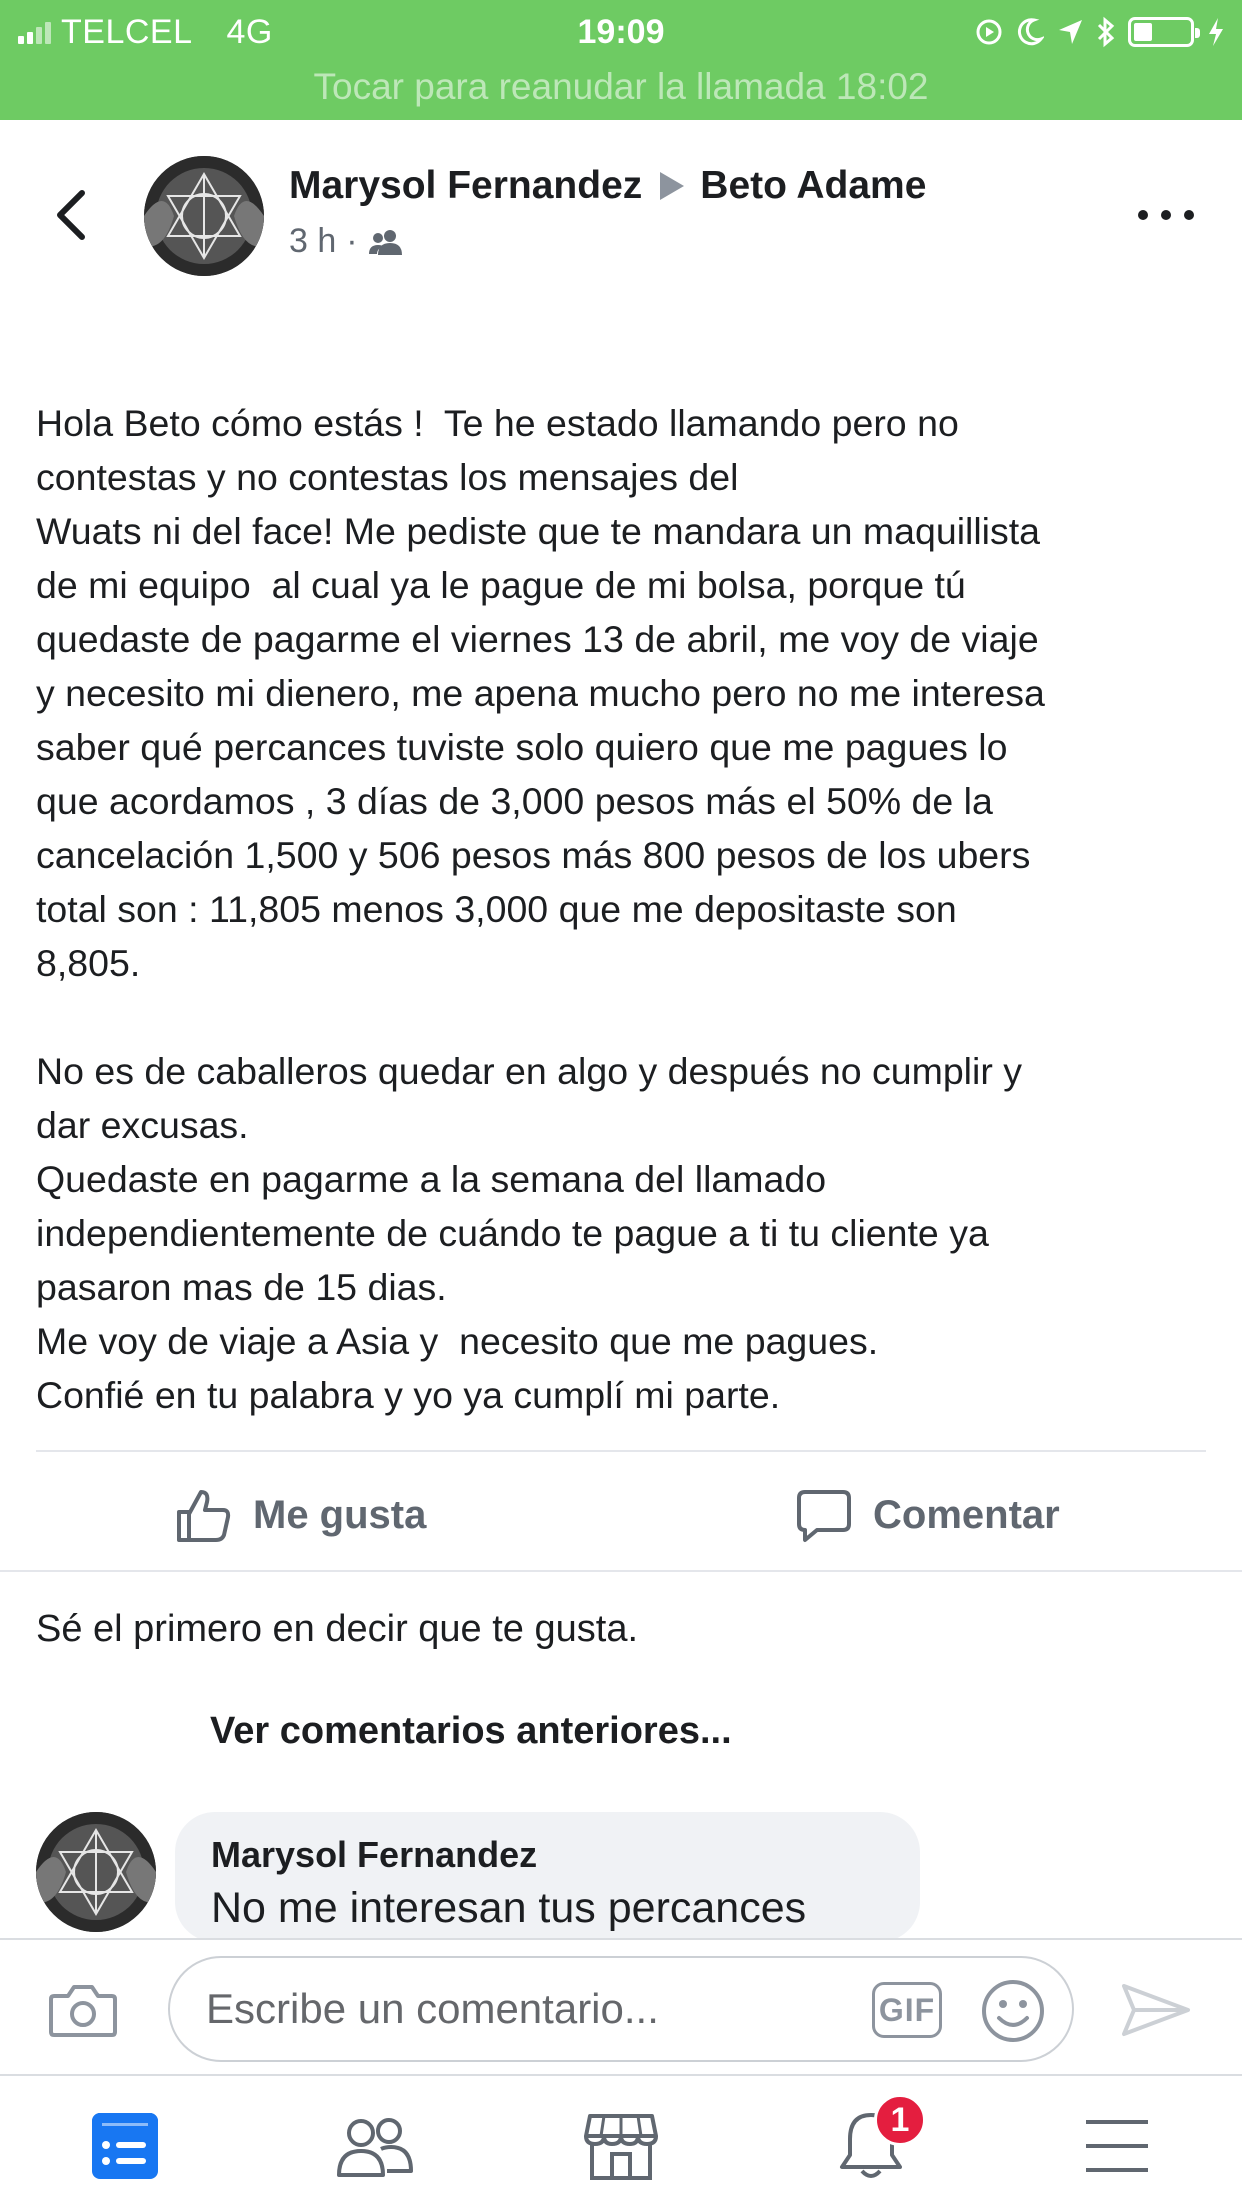  What do you see at coordinates (1106, 32) in the screenshot?
I see `bluetooth-icon` at bounding box center [1106, 32].